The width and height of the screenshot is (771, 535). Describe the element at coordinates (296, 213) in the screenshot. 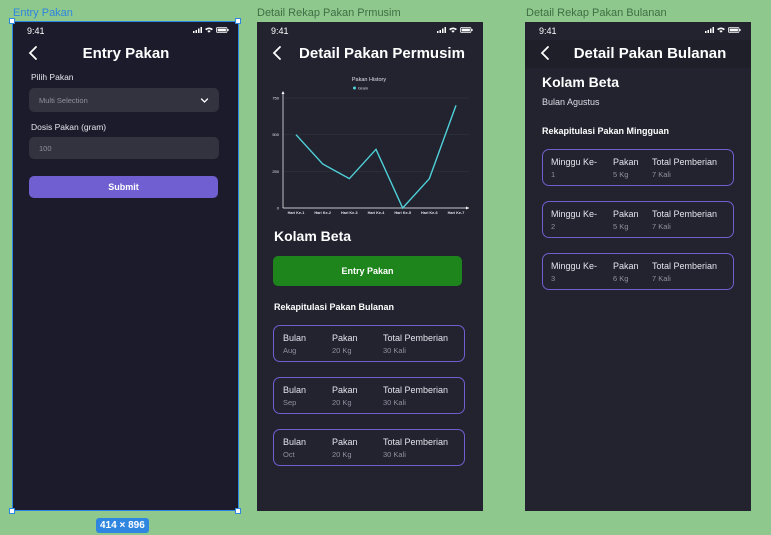

I see `x-tick-label: Hari Ke-1` at that location.